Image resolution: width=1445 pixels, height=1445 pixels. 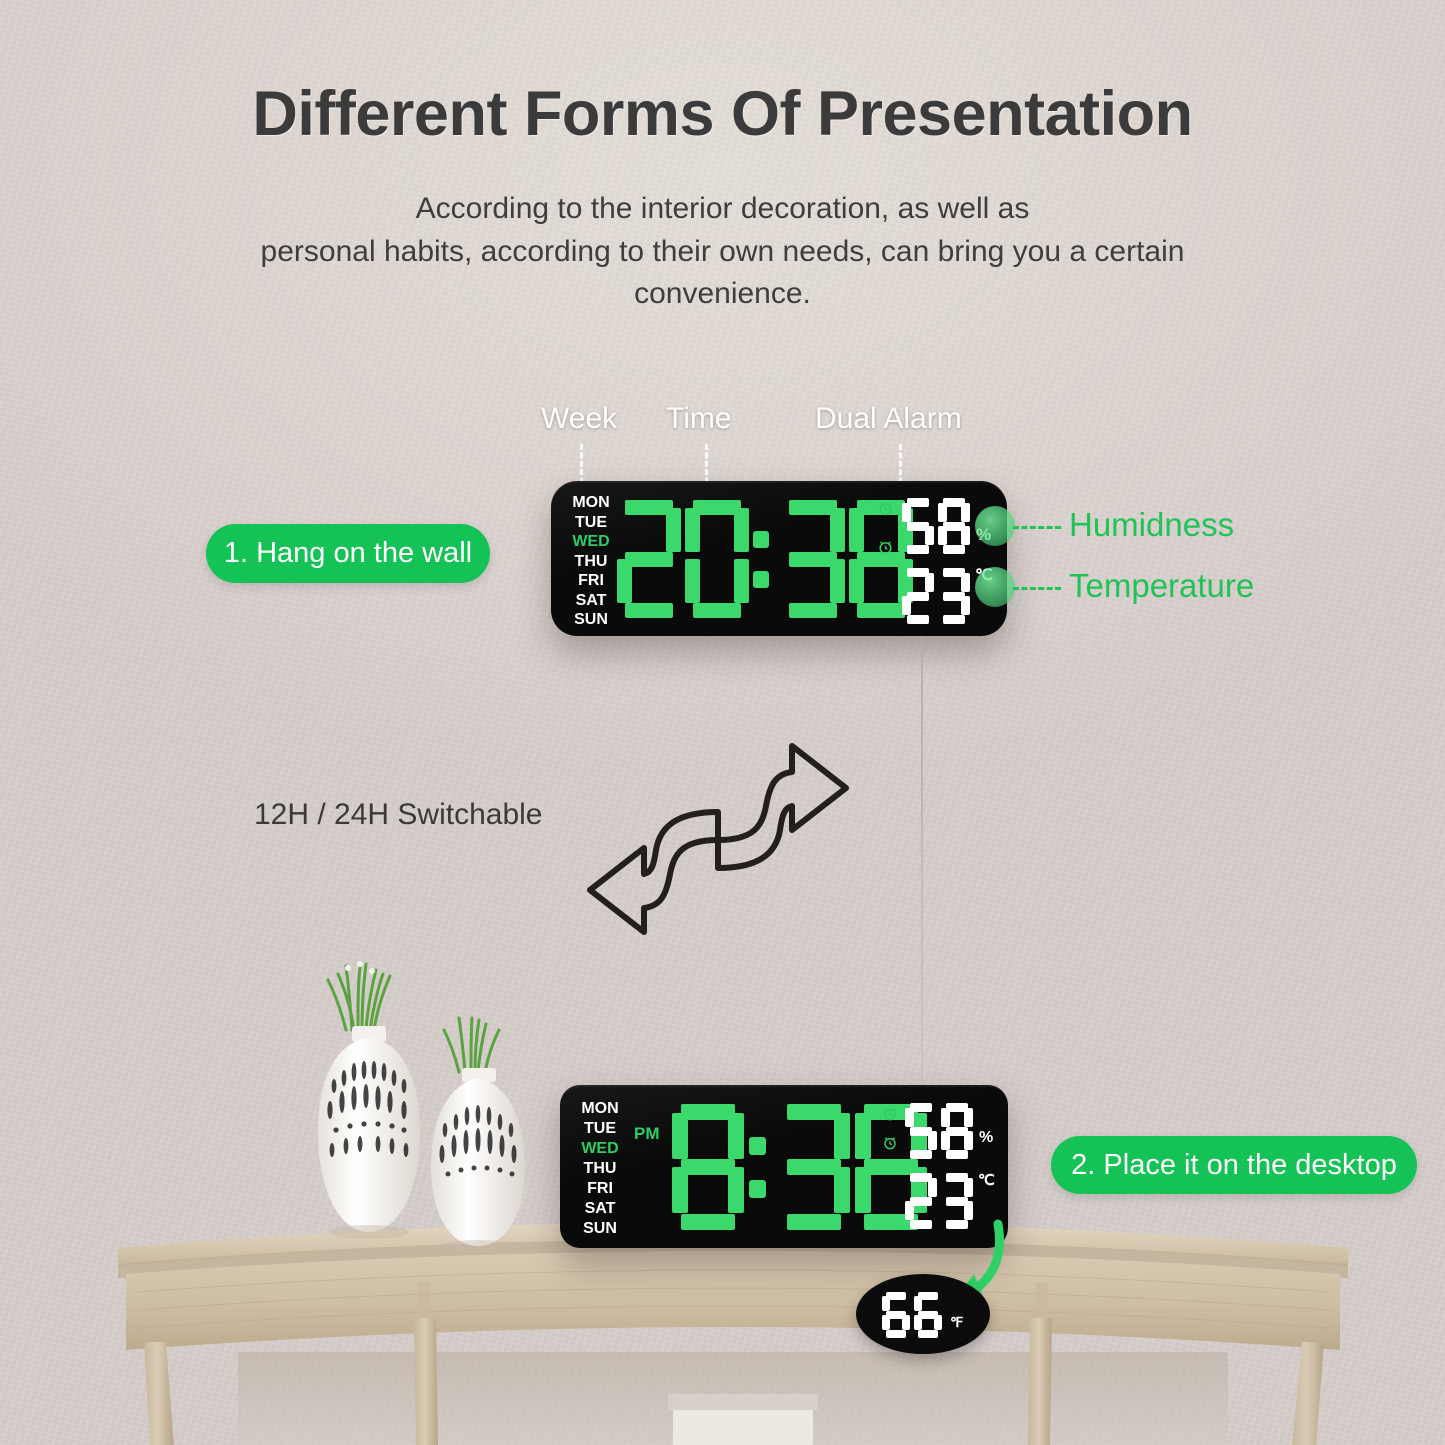 I want to click on weekday-thu: THU, so click(x=591, y=561).